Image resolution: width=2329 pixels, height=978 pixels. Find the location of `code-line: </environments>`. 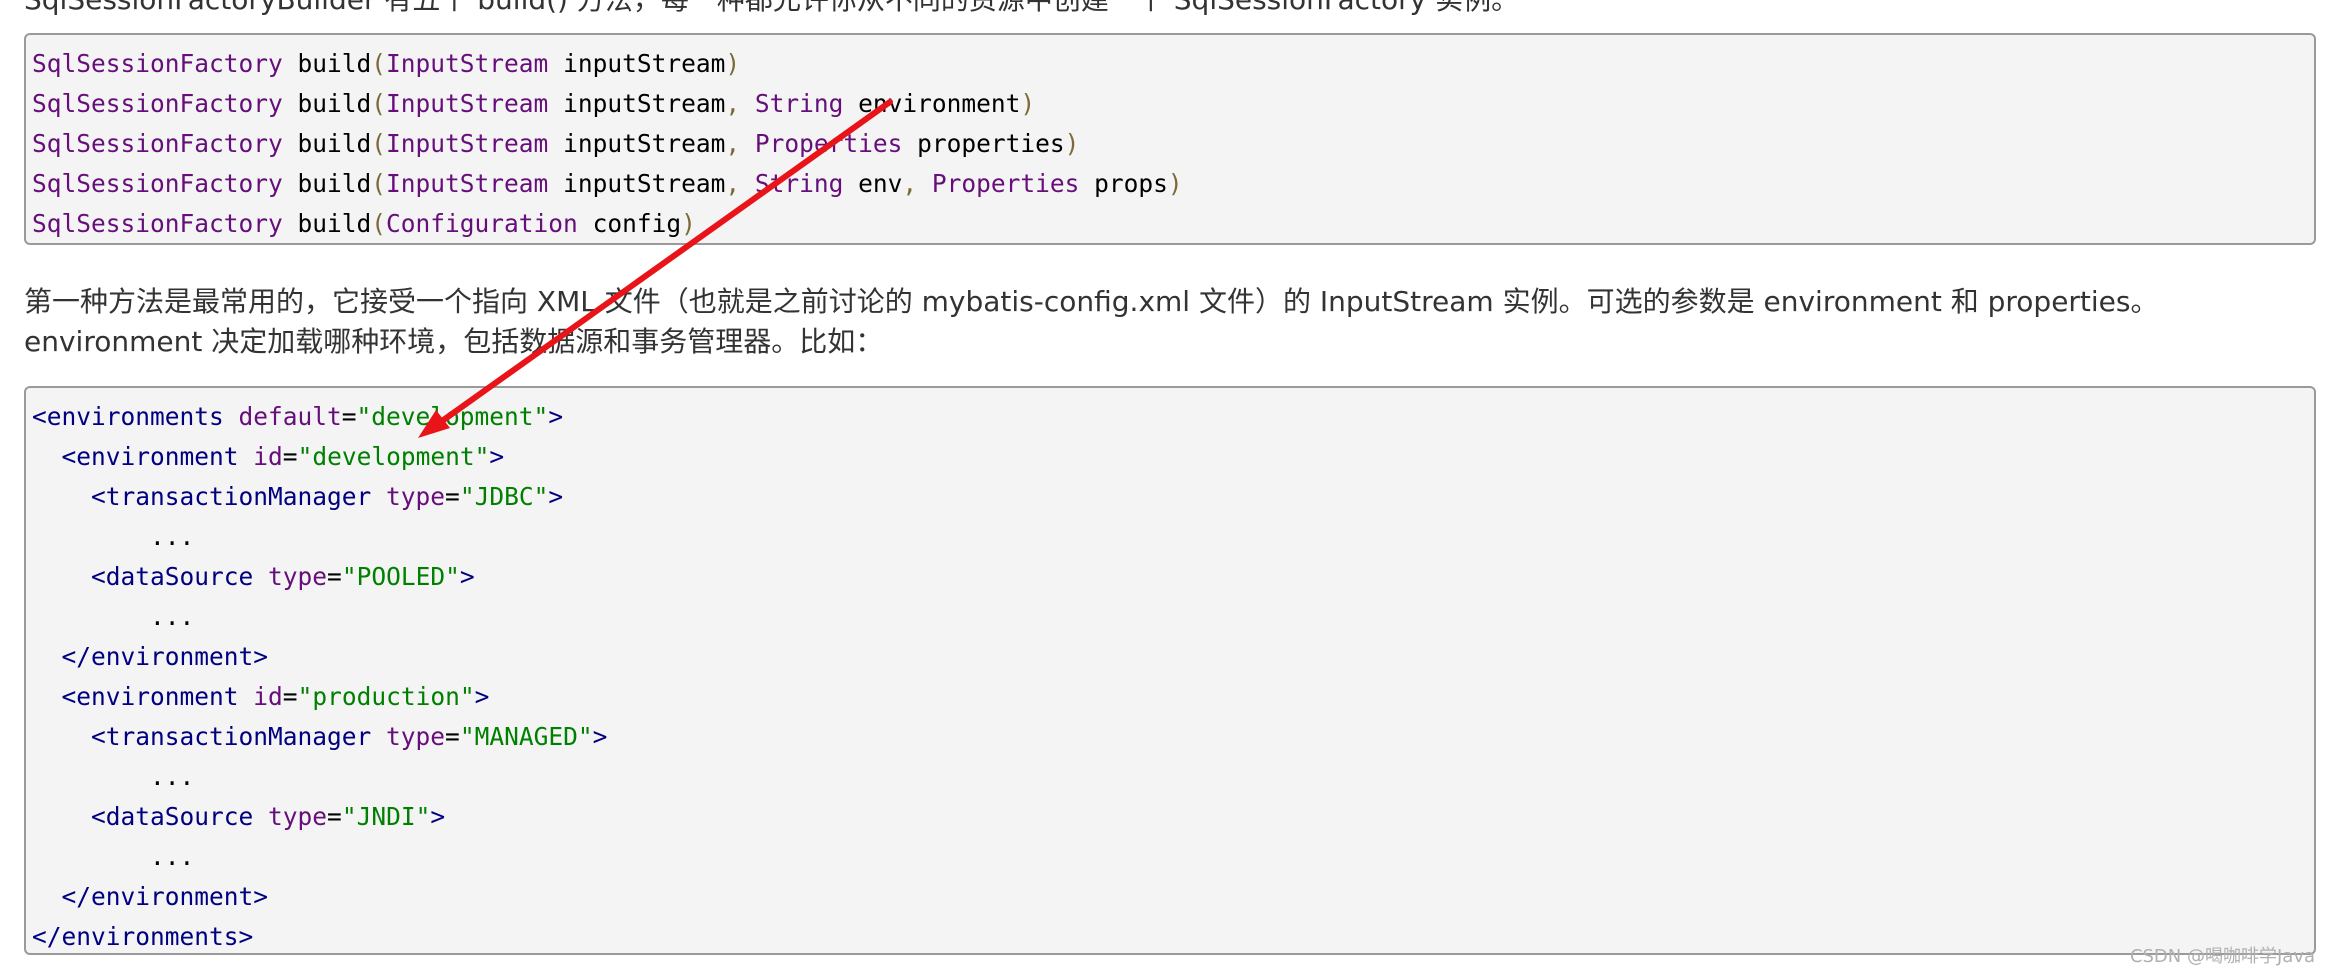

code-line: </environments> is located at coordinates (1173, 937).